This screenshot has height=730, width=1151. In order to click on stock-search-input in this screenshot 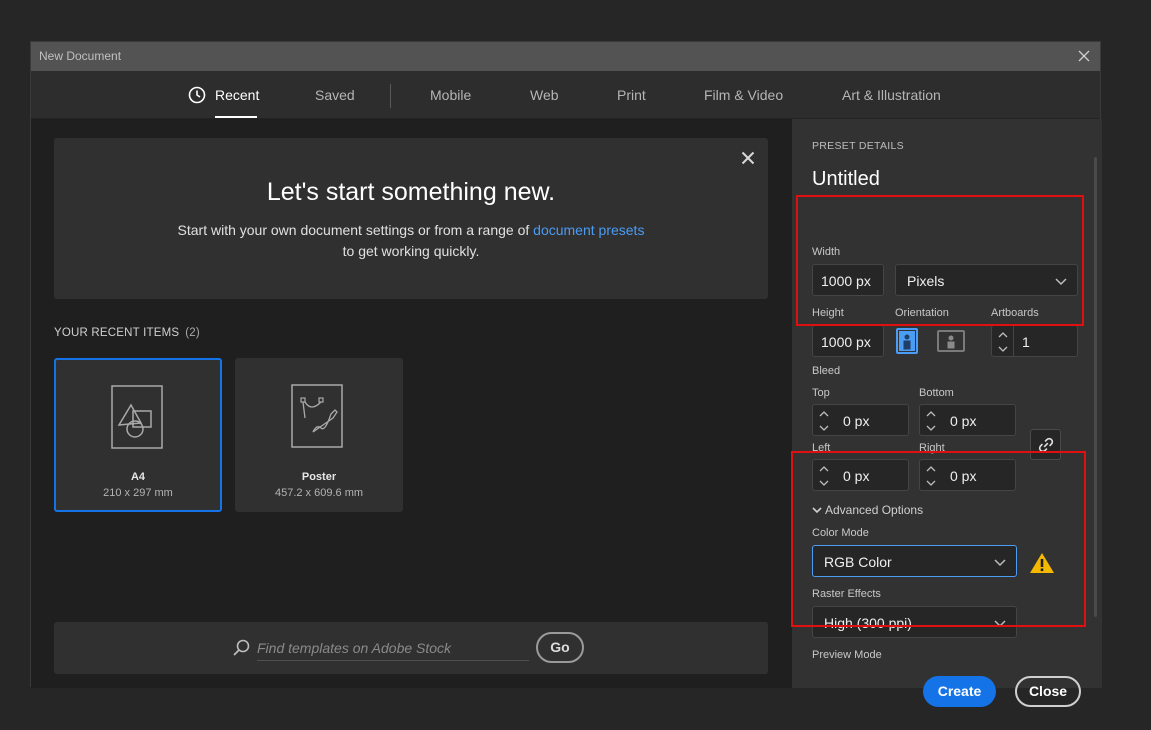, I will do `click(393, 648)`.